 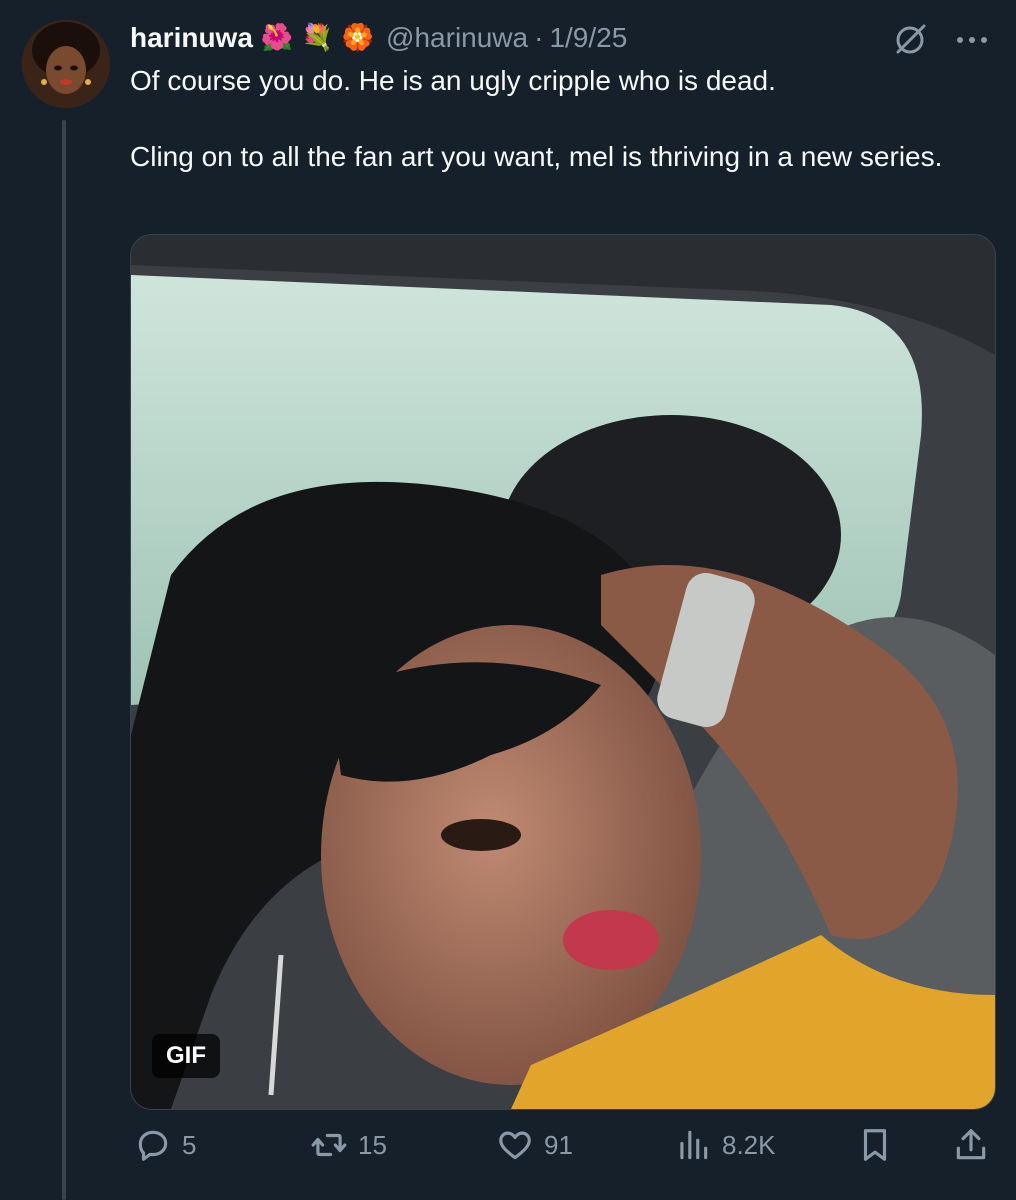 I want to click on bouquet-emoji: 💐, so click(x=317, y=38).